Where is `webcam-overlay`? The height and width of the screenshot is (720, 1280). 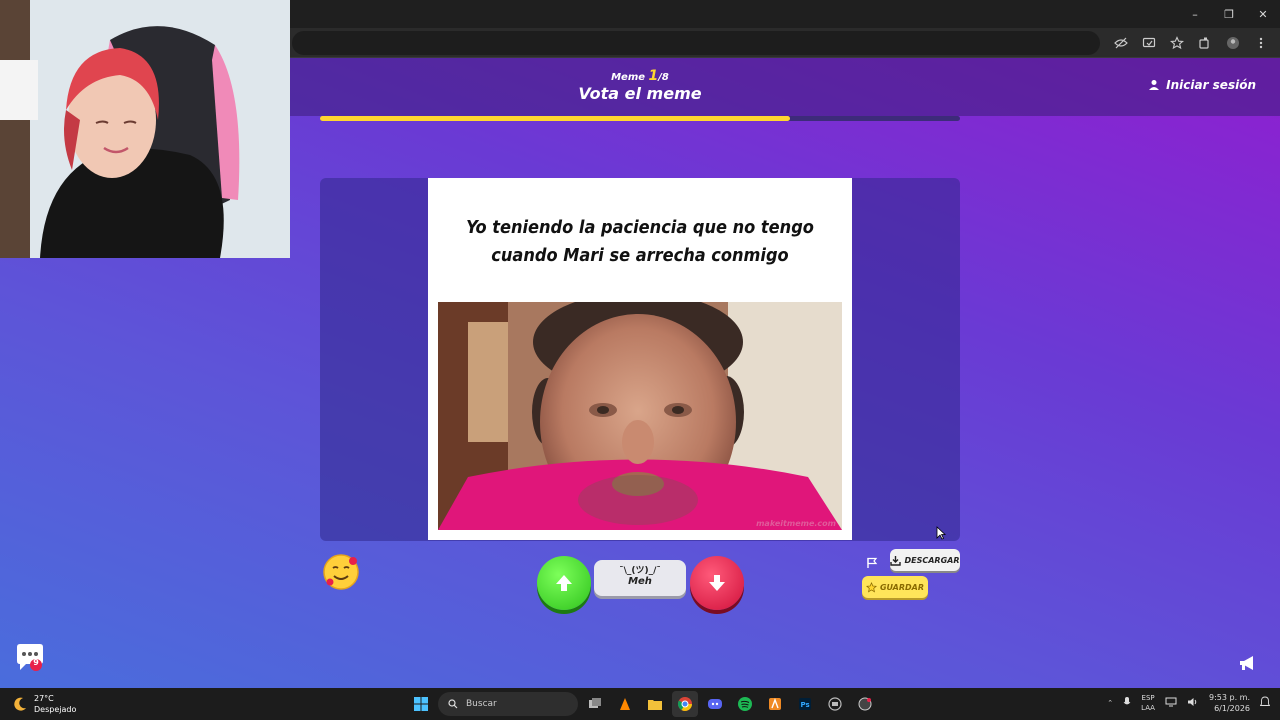 webcam-overlay is located at coordinates (145, 129).